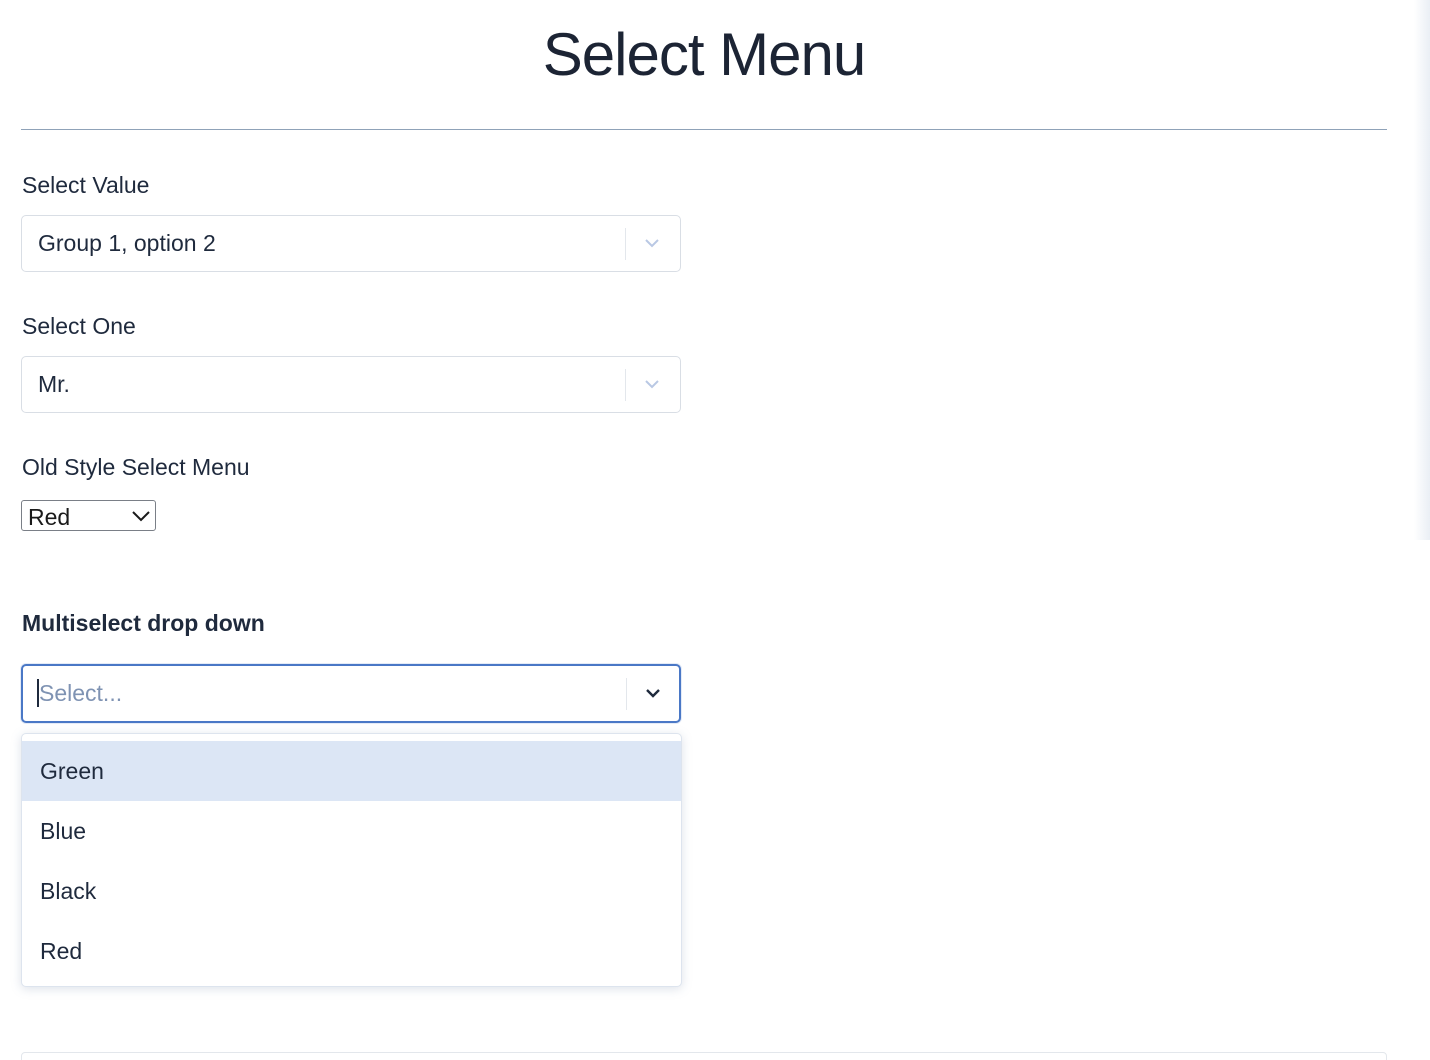 This screenshot has width=1430, height=1060. Describe the element at coordinates (54, 384) in the screenshot. I see `select-one-current: Mr.` at that location.